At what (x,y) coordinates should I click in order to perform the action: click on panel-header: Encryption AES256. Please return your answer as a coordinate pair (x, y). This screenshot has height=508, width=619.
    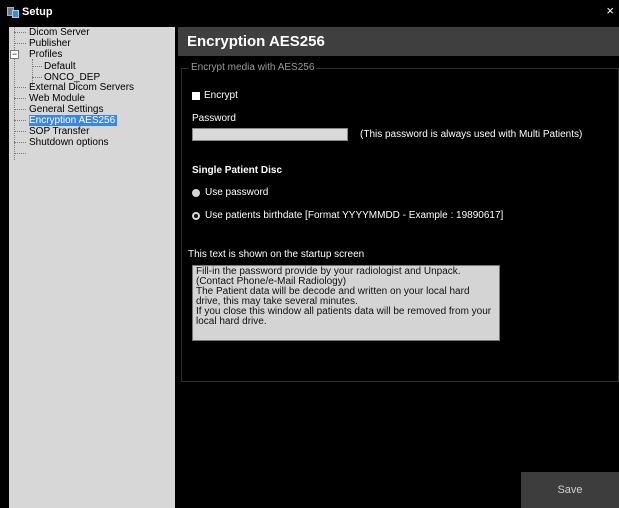
    Looking at the image, I should click on (398, 41).